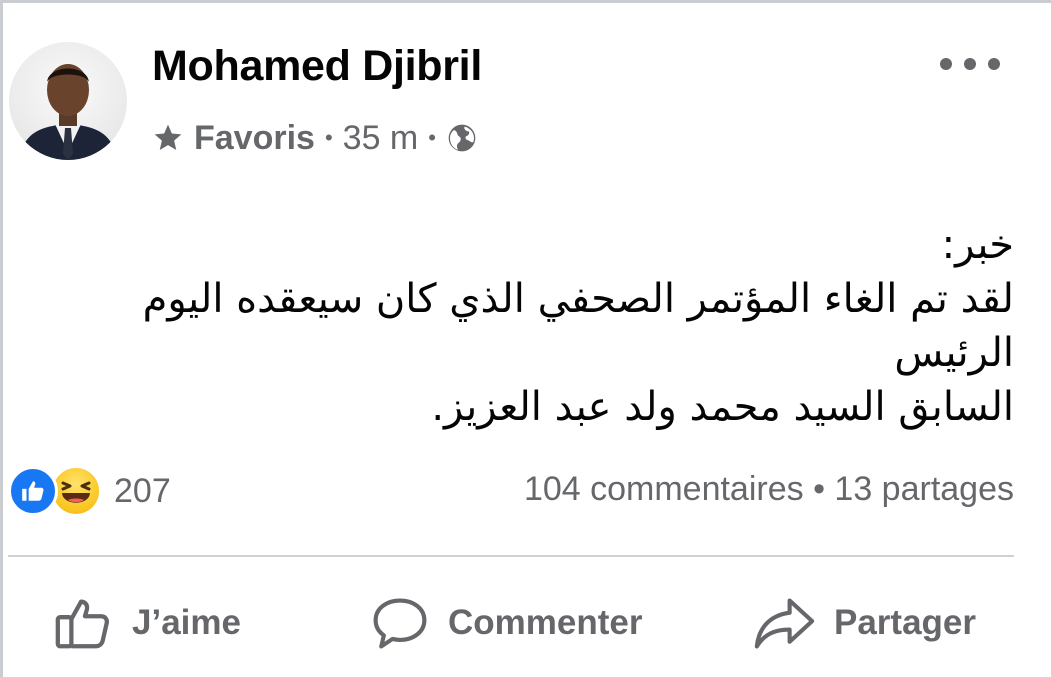  I want to click on share-button: Partager, so click(864, 623).